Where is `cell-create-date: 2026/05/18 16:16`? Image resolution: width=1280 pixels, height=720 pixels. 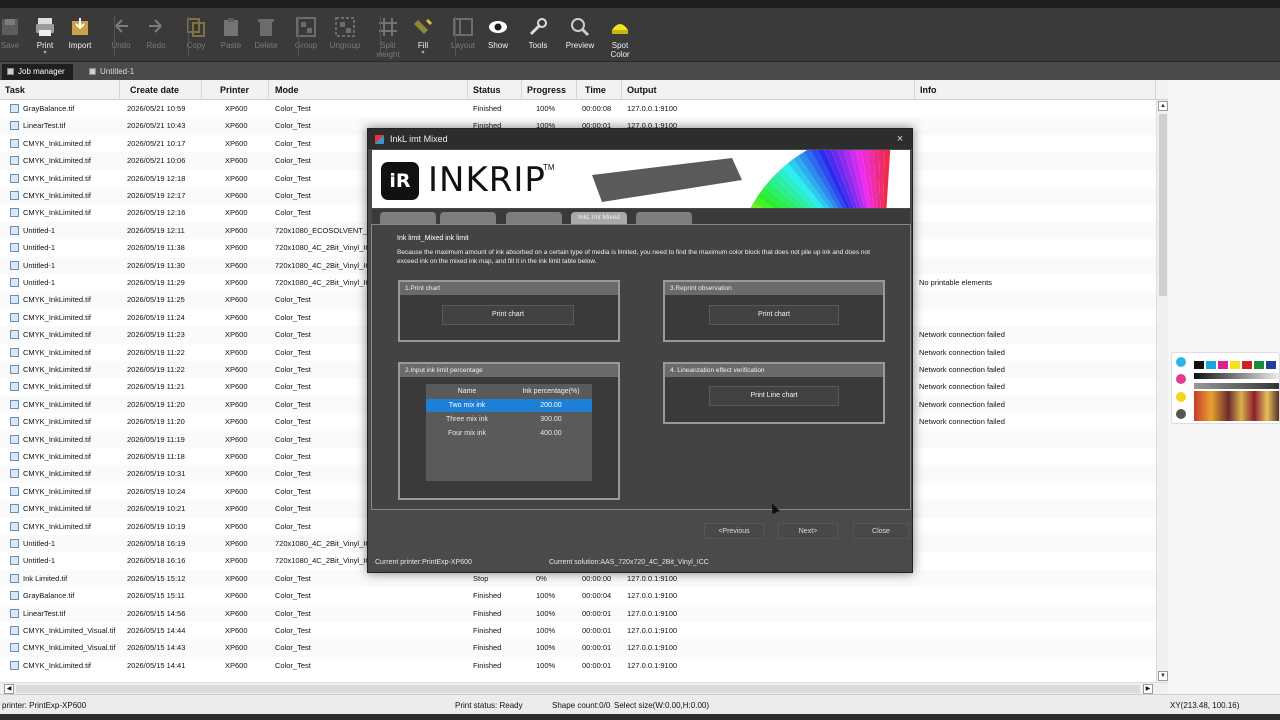
cell-create-date: 2026/05/18 16:16 is located at coordinates (156, 561).